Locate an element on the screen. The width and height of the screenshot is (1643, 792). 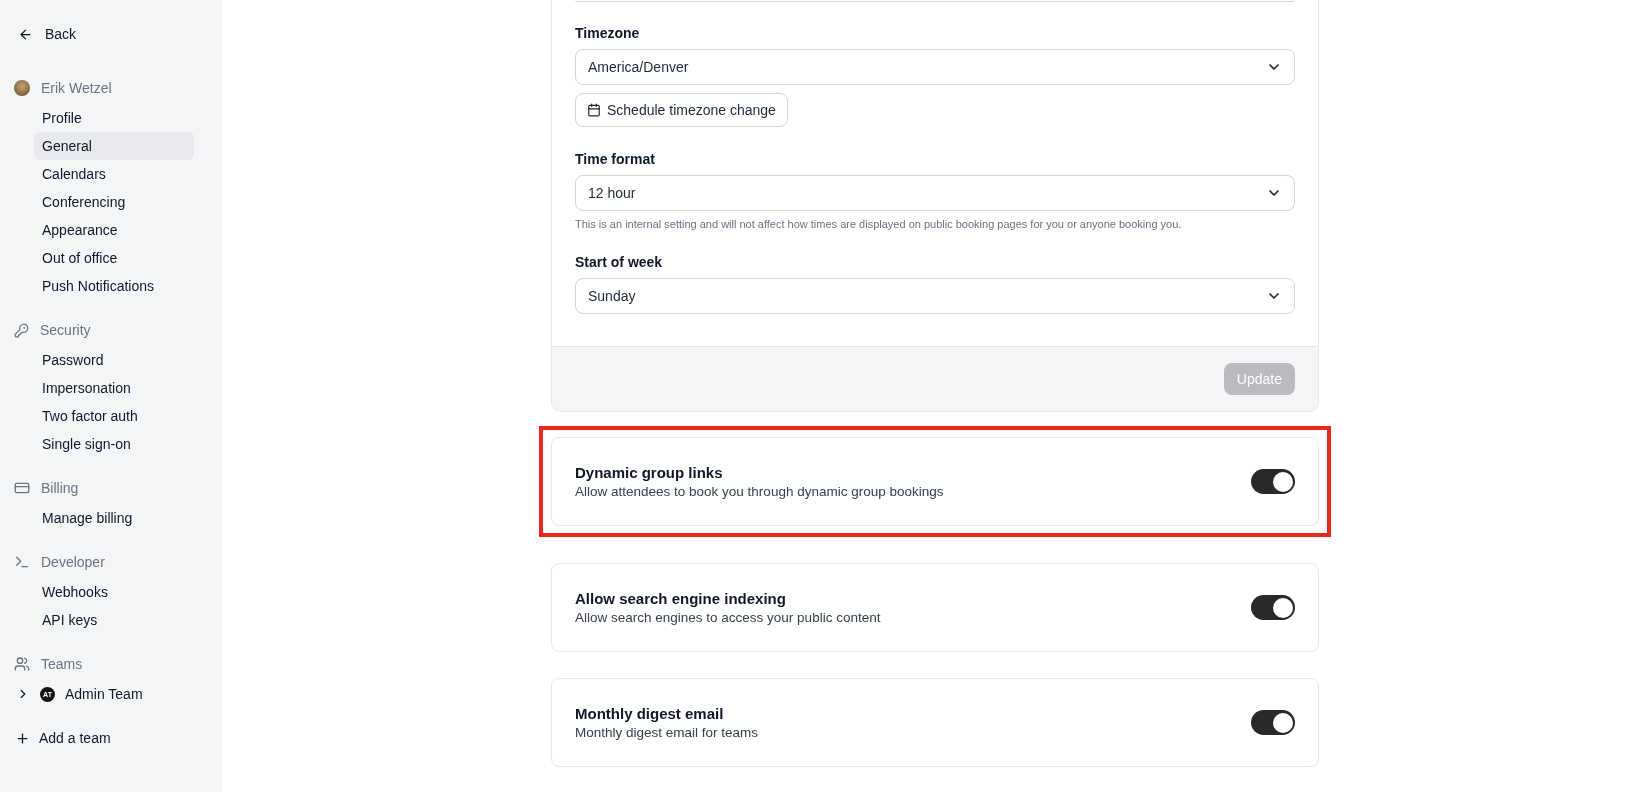
key-icon is located at coordinates (21, 330).